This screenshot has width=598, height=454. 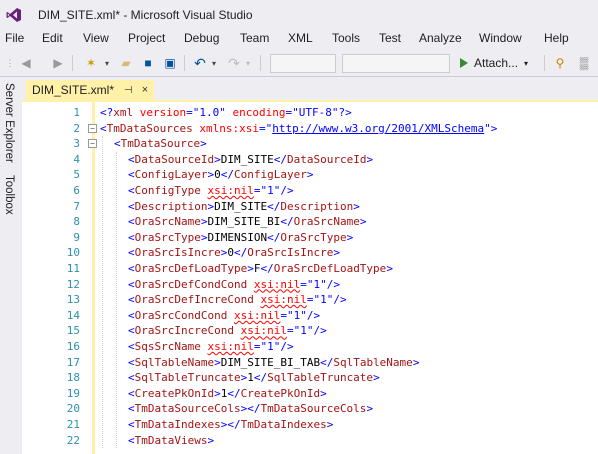 I want to click on solution-configuration-combo, so click(x=303, y=63).